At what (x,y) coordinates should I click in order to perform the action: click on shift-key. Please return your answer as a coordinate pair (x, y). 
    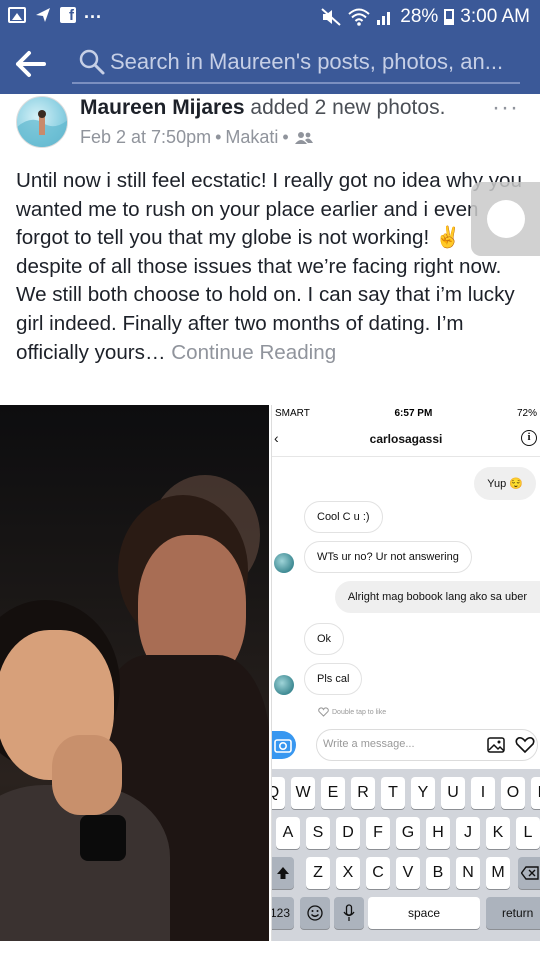
    Looking at the image, I should click on (283, 873).